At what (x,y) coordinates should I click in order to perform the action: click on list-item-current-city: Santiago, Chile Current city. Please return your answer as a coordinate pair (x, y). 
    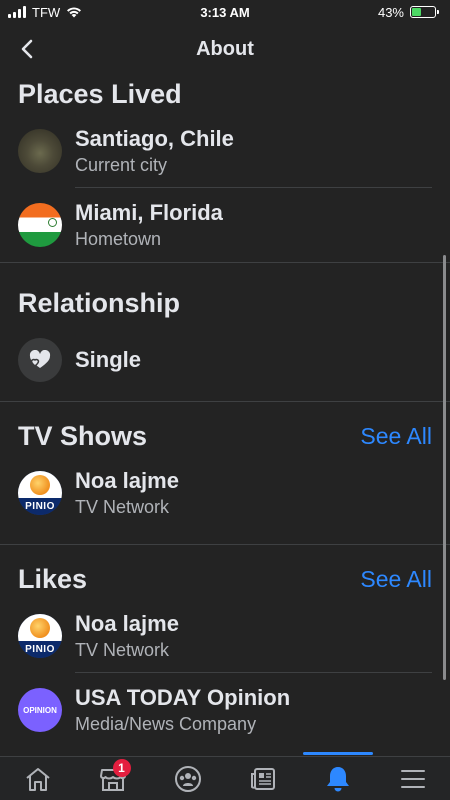
    Looking at the image, I should click on (225, 151).